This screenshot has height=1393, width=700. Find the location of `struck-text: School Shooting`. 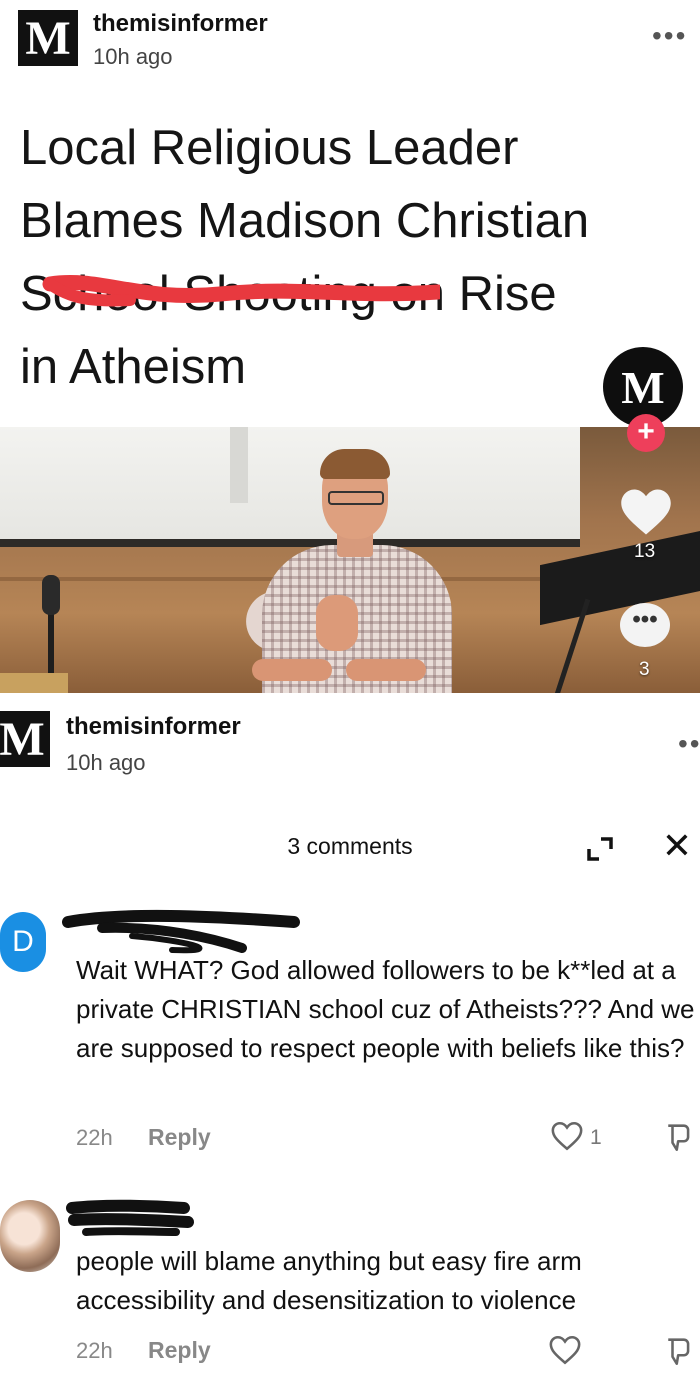

struck-text: School Shooting is located at coordinates (230, 294).